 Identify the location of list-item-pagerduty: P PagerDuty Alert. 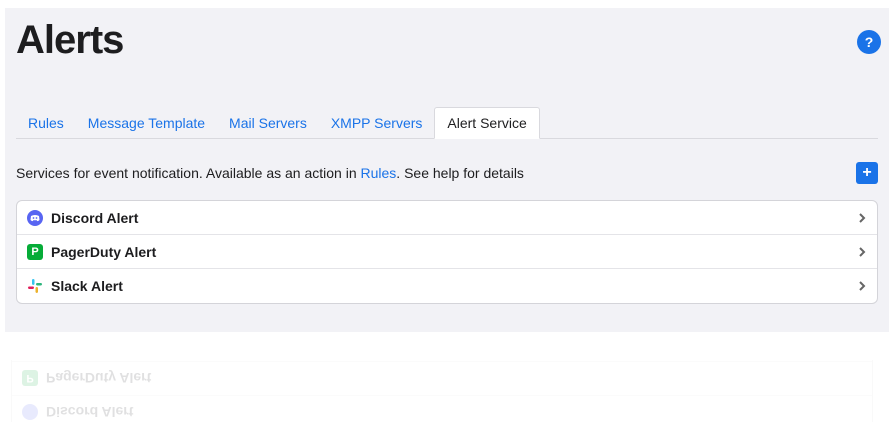
(447, 252).